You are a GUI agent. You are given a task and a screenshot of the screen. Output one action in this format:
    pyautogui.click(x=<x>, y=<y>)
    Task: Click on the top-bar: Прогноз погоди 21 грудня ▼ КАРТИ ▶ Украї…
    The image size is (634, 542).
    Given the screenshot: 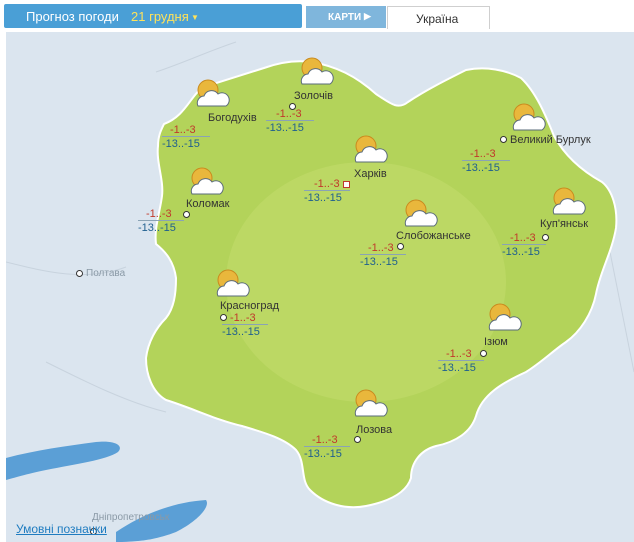 What is the action you would take?
    pyautogui.click(x=317, y=16)
    